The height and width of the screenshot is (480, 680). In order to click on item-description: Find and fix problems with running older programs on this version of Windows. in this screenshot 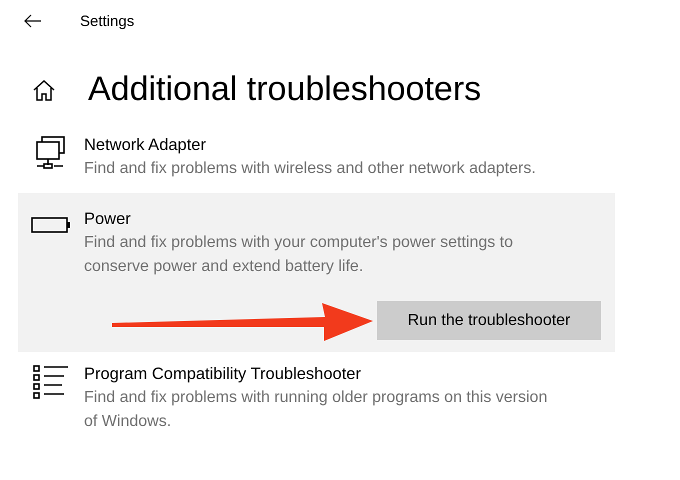, I will do `click(316, 410)`.